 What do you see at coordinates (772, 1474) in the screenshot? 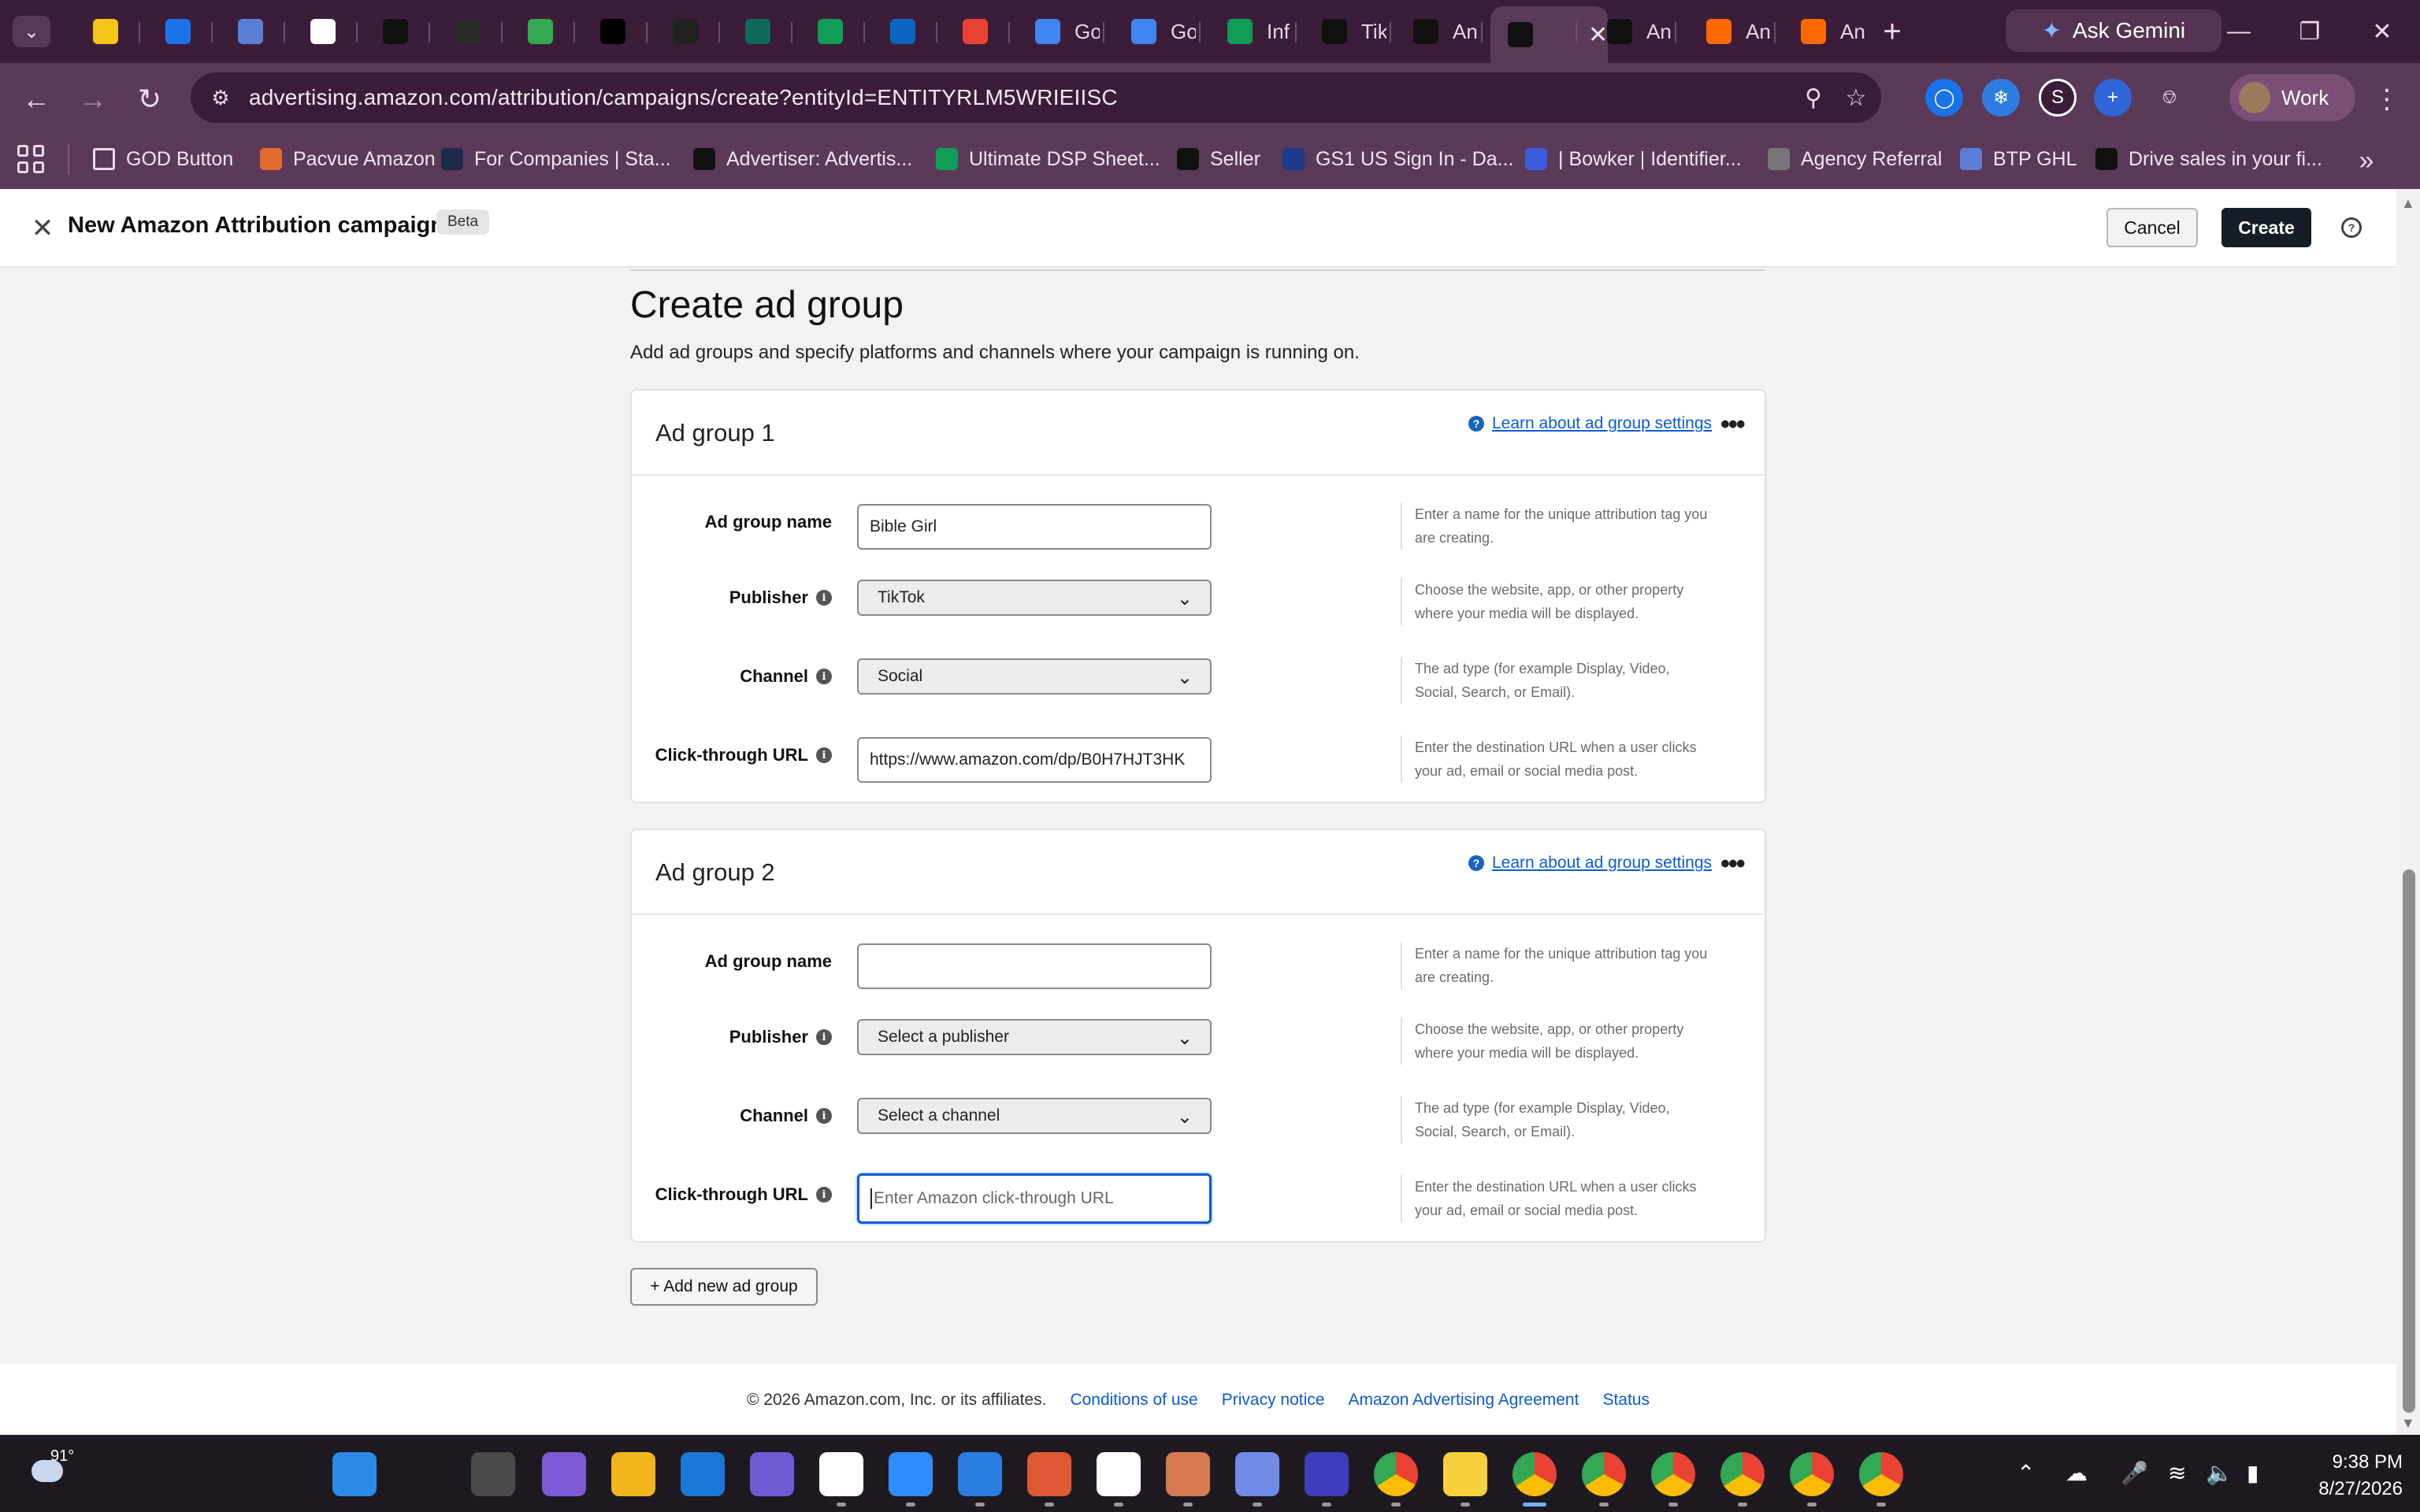
I see `snipping-tool-icon` at bounding box center [772, 1474].